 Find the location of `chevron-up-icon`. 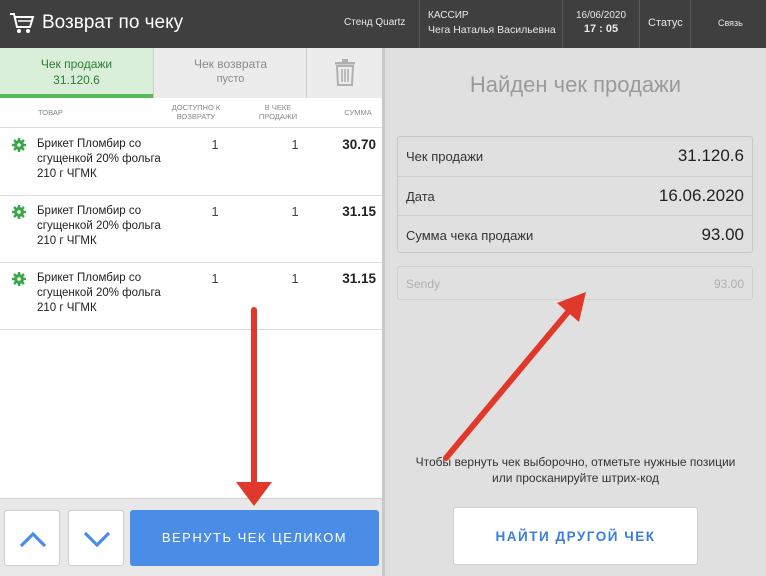

chevron-up-icon is located at coordinates (33, 539).